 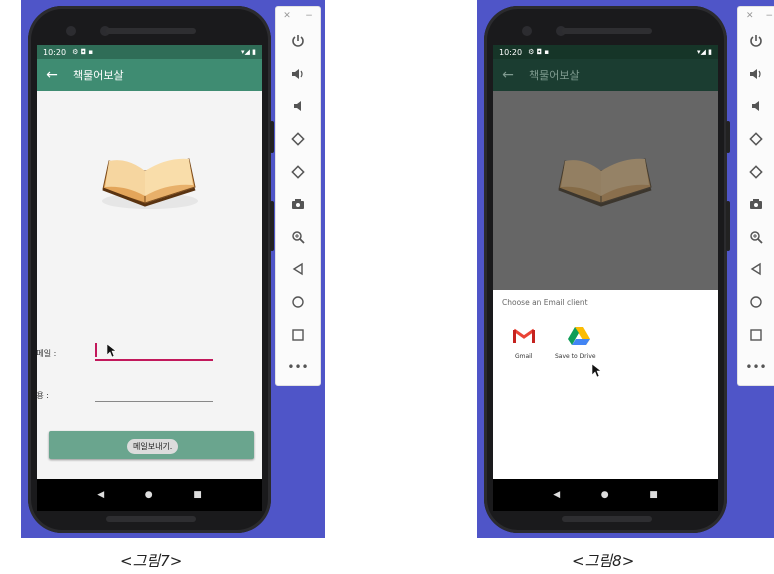 I want to click on caption-figure8: <그림8>, so click(x=603, y=561).